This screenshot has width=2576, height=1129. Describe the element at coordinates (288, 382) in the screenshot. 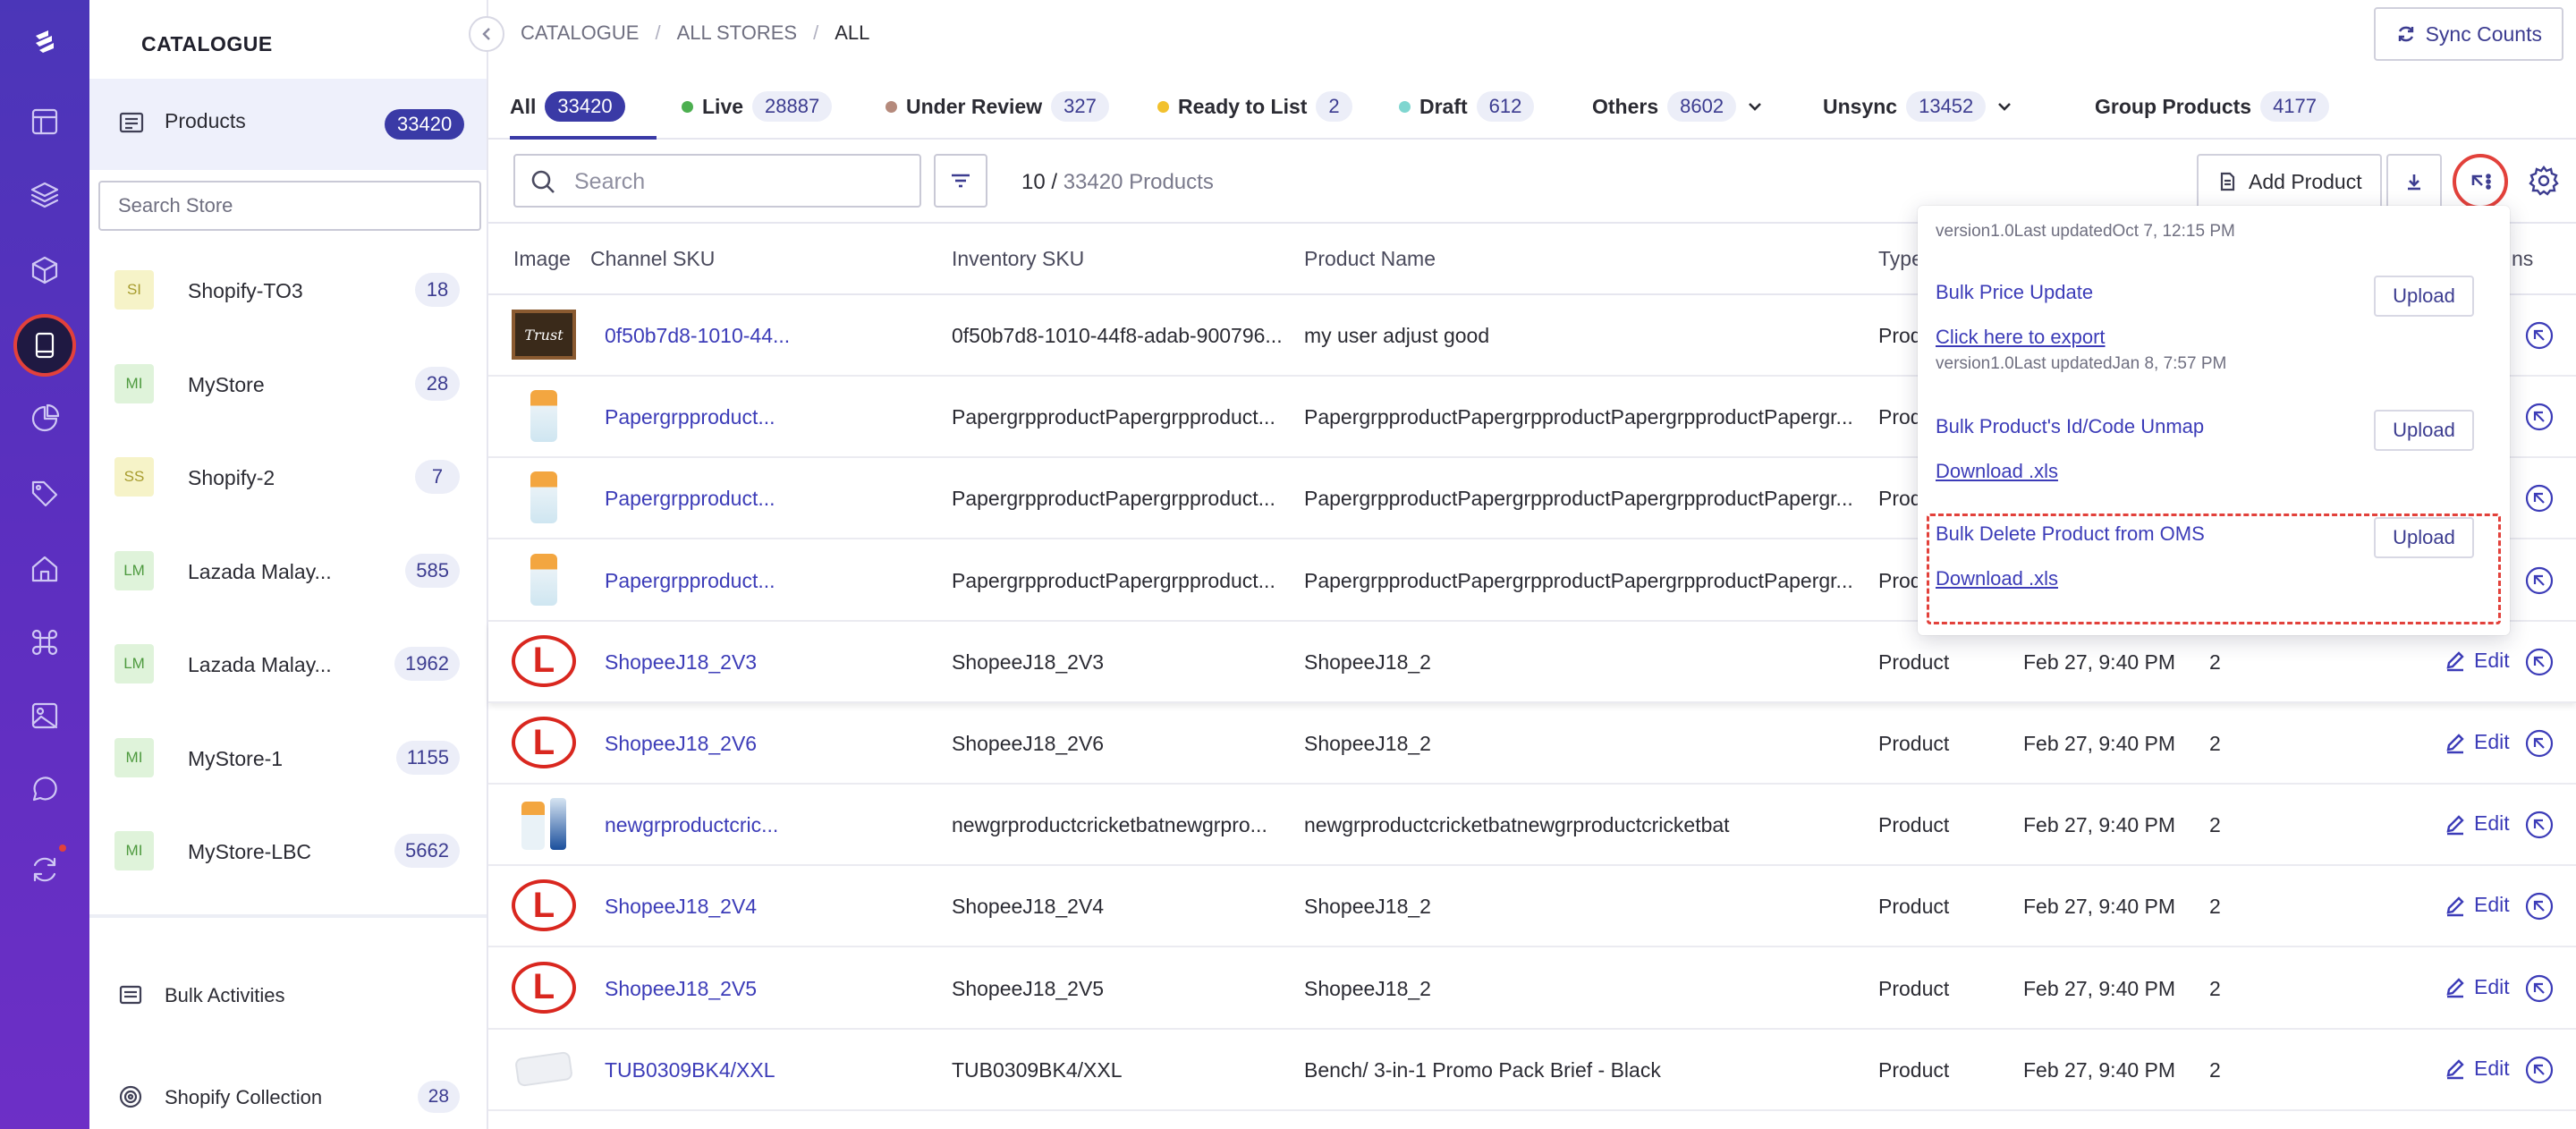

I see `store-item: MI MyStore 28` at that location.